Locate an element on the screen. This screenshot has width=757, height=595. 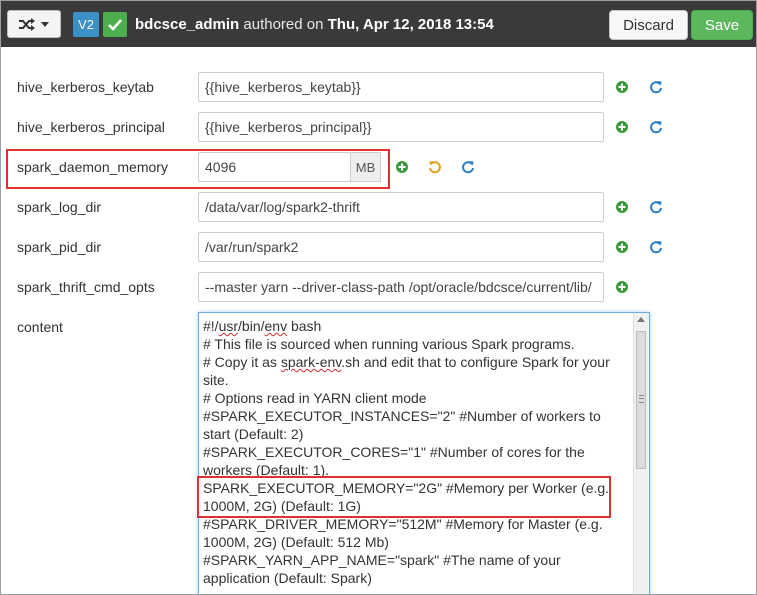
hive-kerberos-keytab-input: {{hive_kerberos_keytab}} is located at coordinates (401, 87).